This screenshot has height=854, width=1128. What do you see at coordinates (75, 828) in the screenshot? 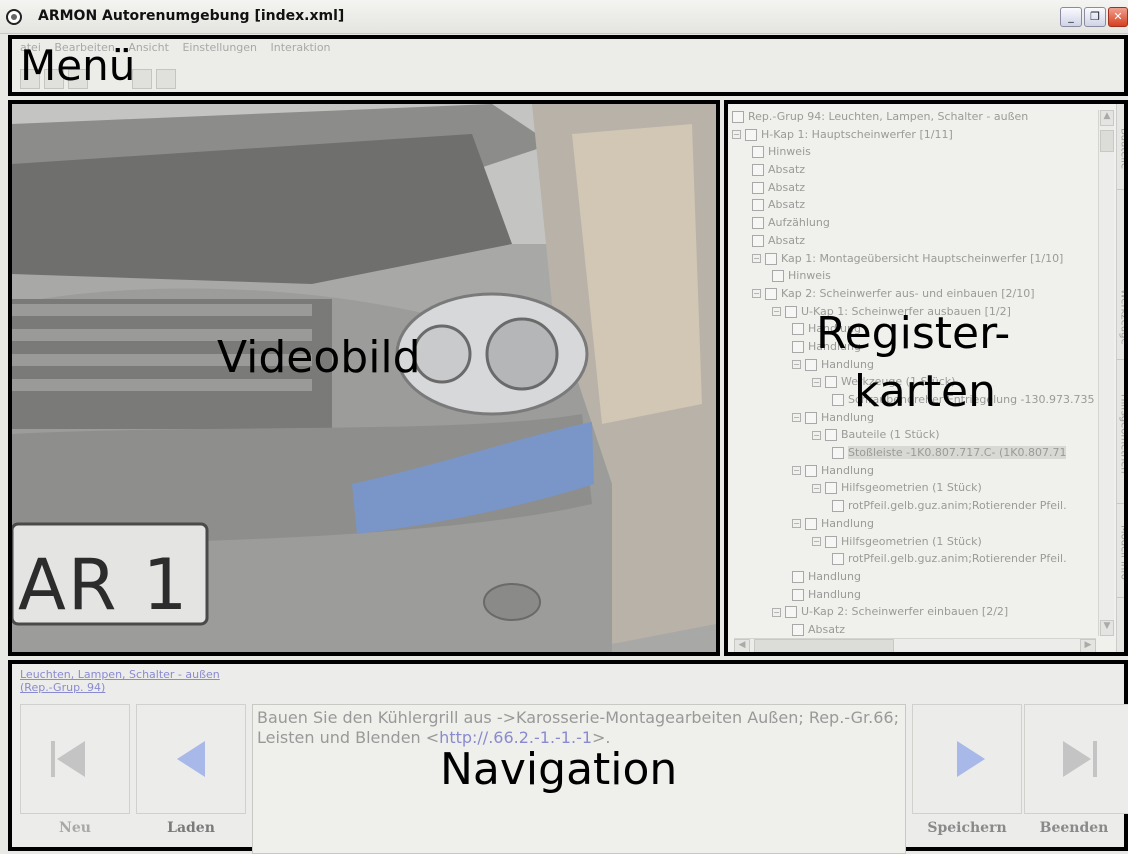
I see `new-button-label: Neu` at bounding box center [75, 828].